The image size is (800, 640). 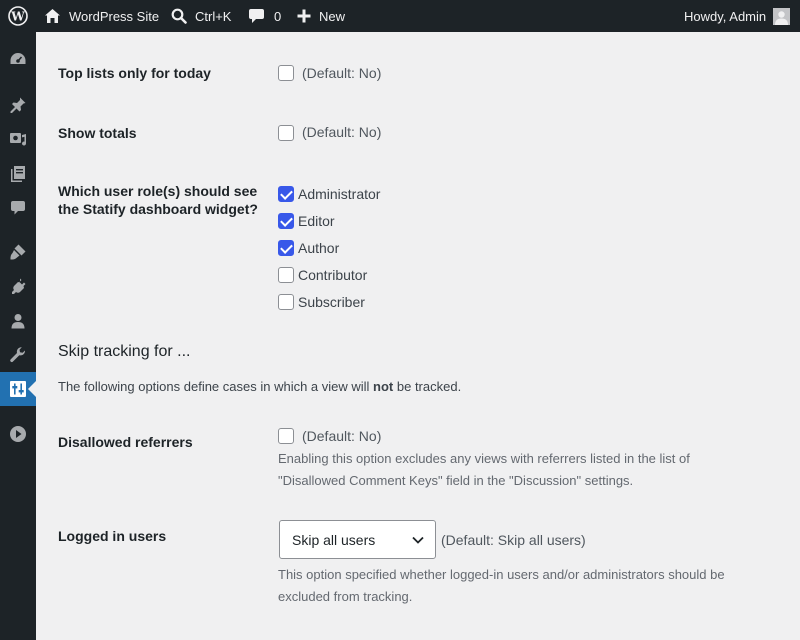 I want to click on role-editor-label: Editor, so click(x=316, y=221).